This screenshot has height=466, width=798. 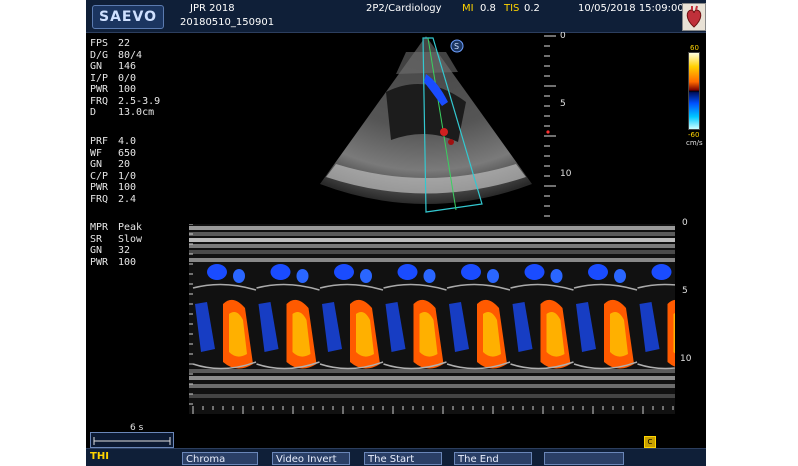 I want to click on param-label: GN, so click(x=96, y=250).